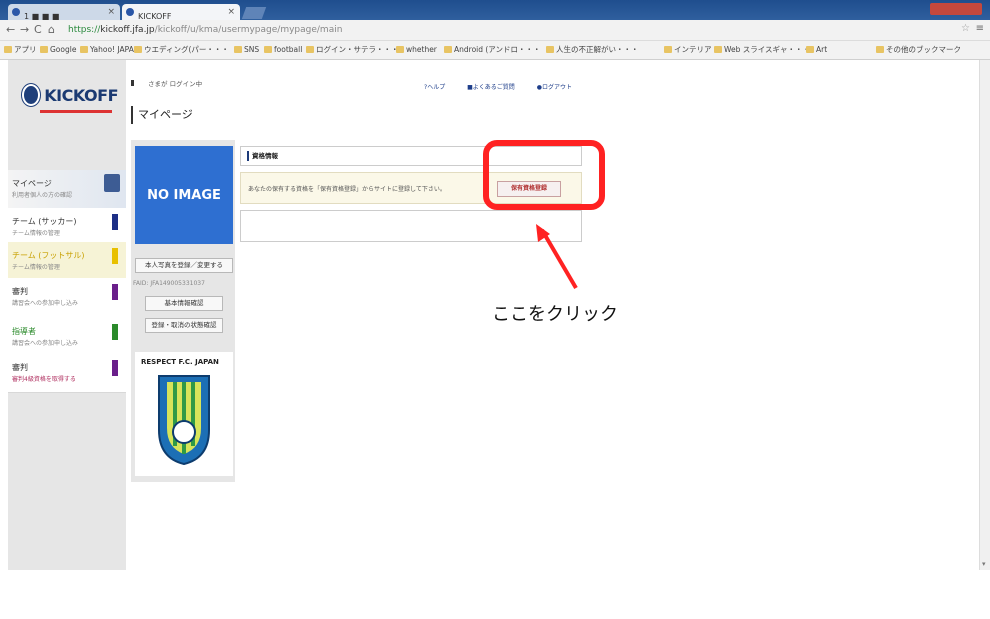 Image resolution: width=990 pixels, height=619 pixels. What do you see at coordinates (184, 195) in the screenshot?
I see `profile-photo-placeholder: NO IMAGE` at bounding box center [184, 195].